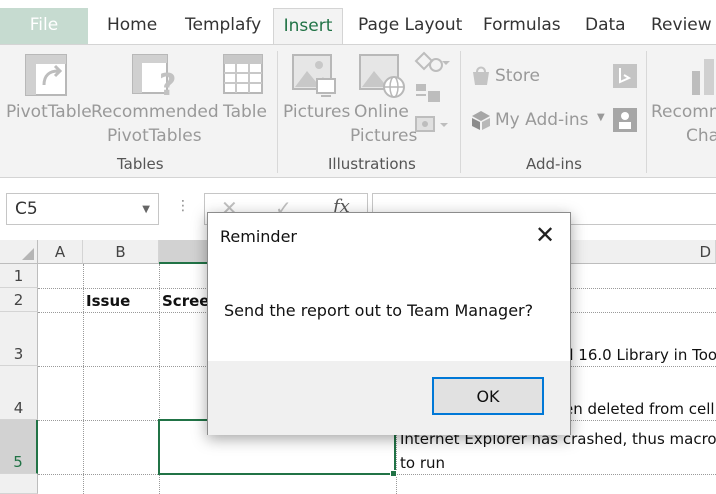  Describe the element at coordinates (243, 74) in the screenshot. I see `table-icon` at that location.